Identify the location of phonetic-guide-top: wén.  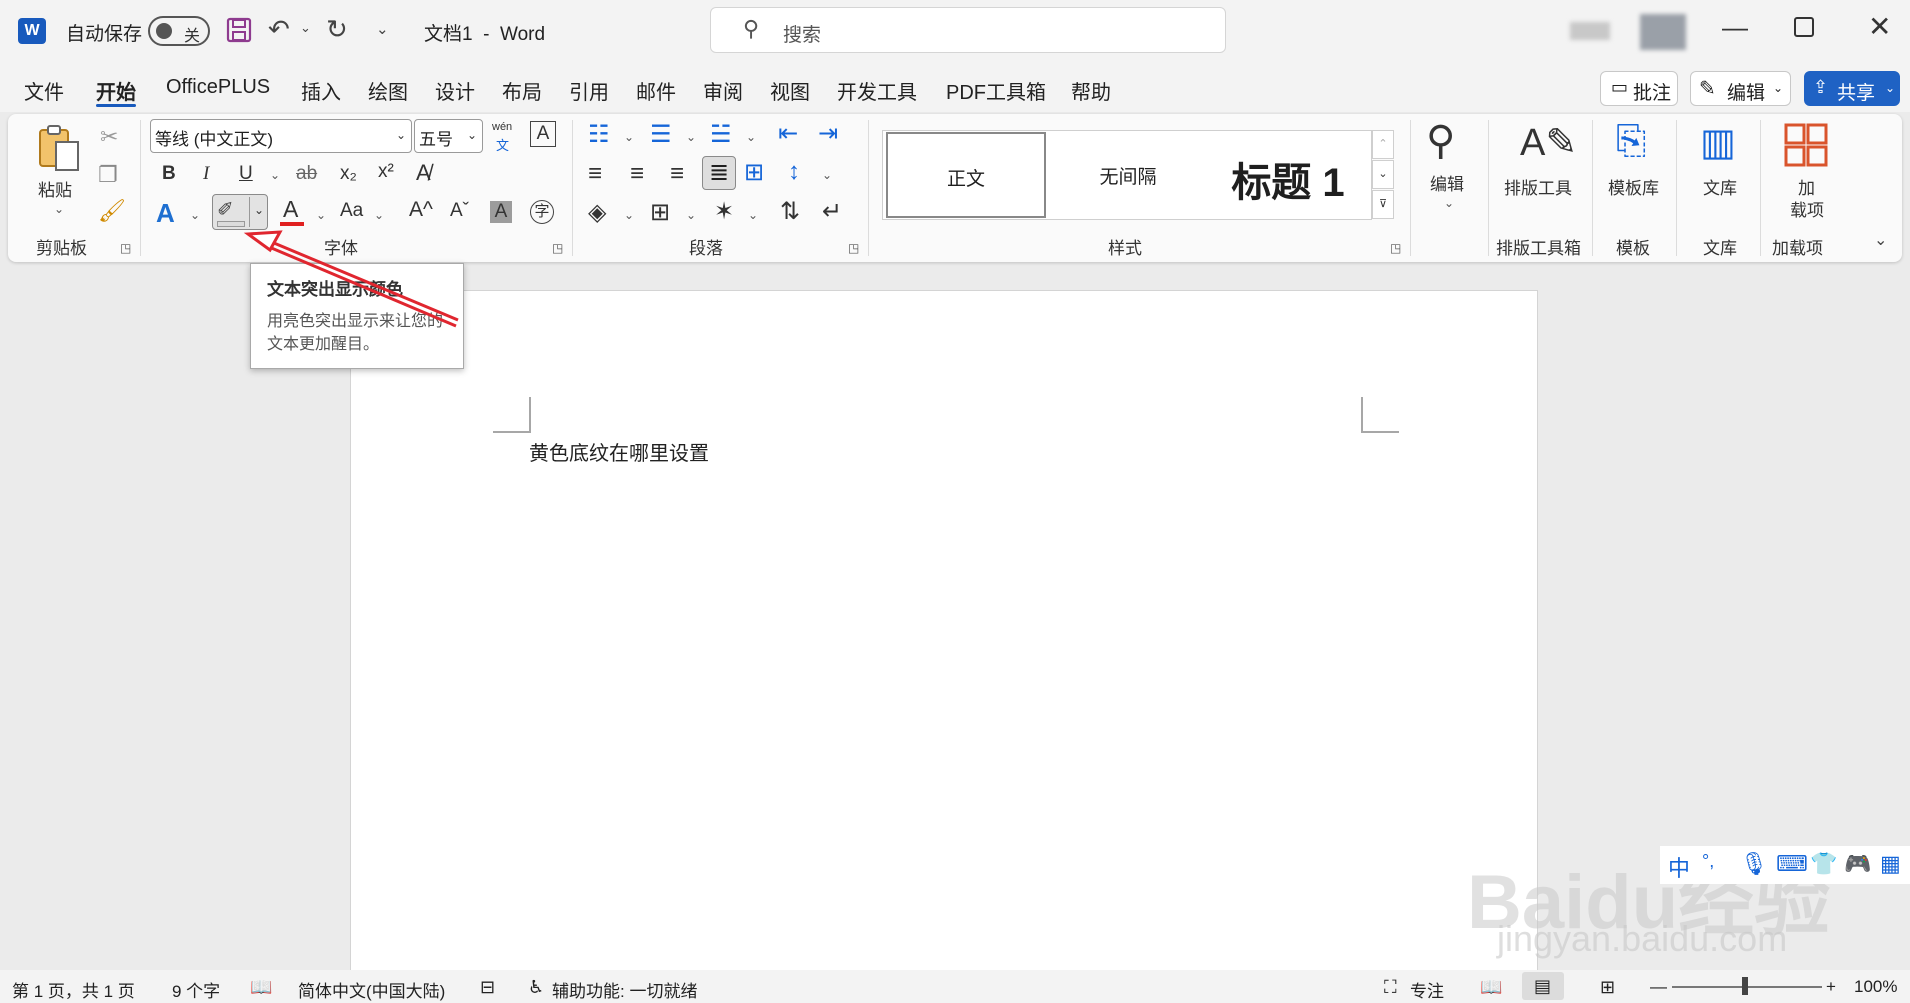
(502, 127).